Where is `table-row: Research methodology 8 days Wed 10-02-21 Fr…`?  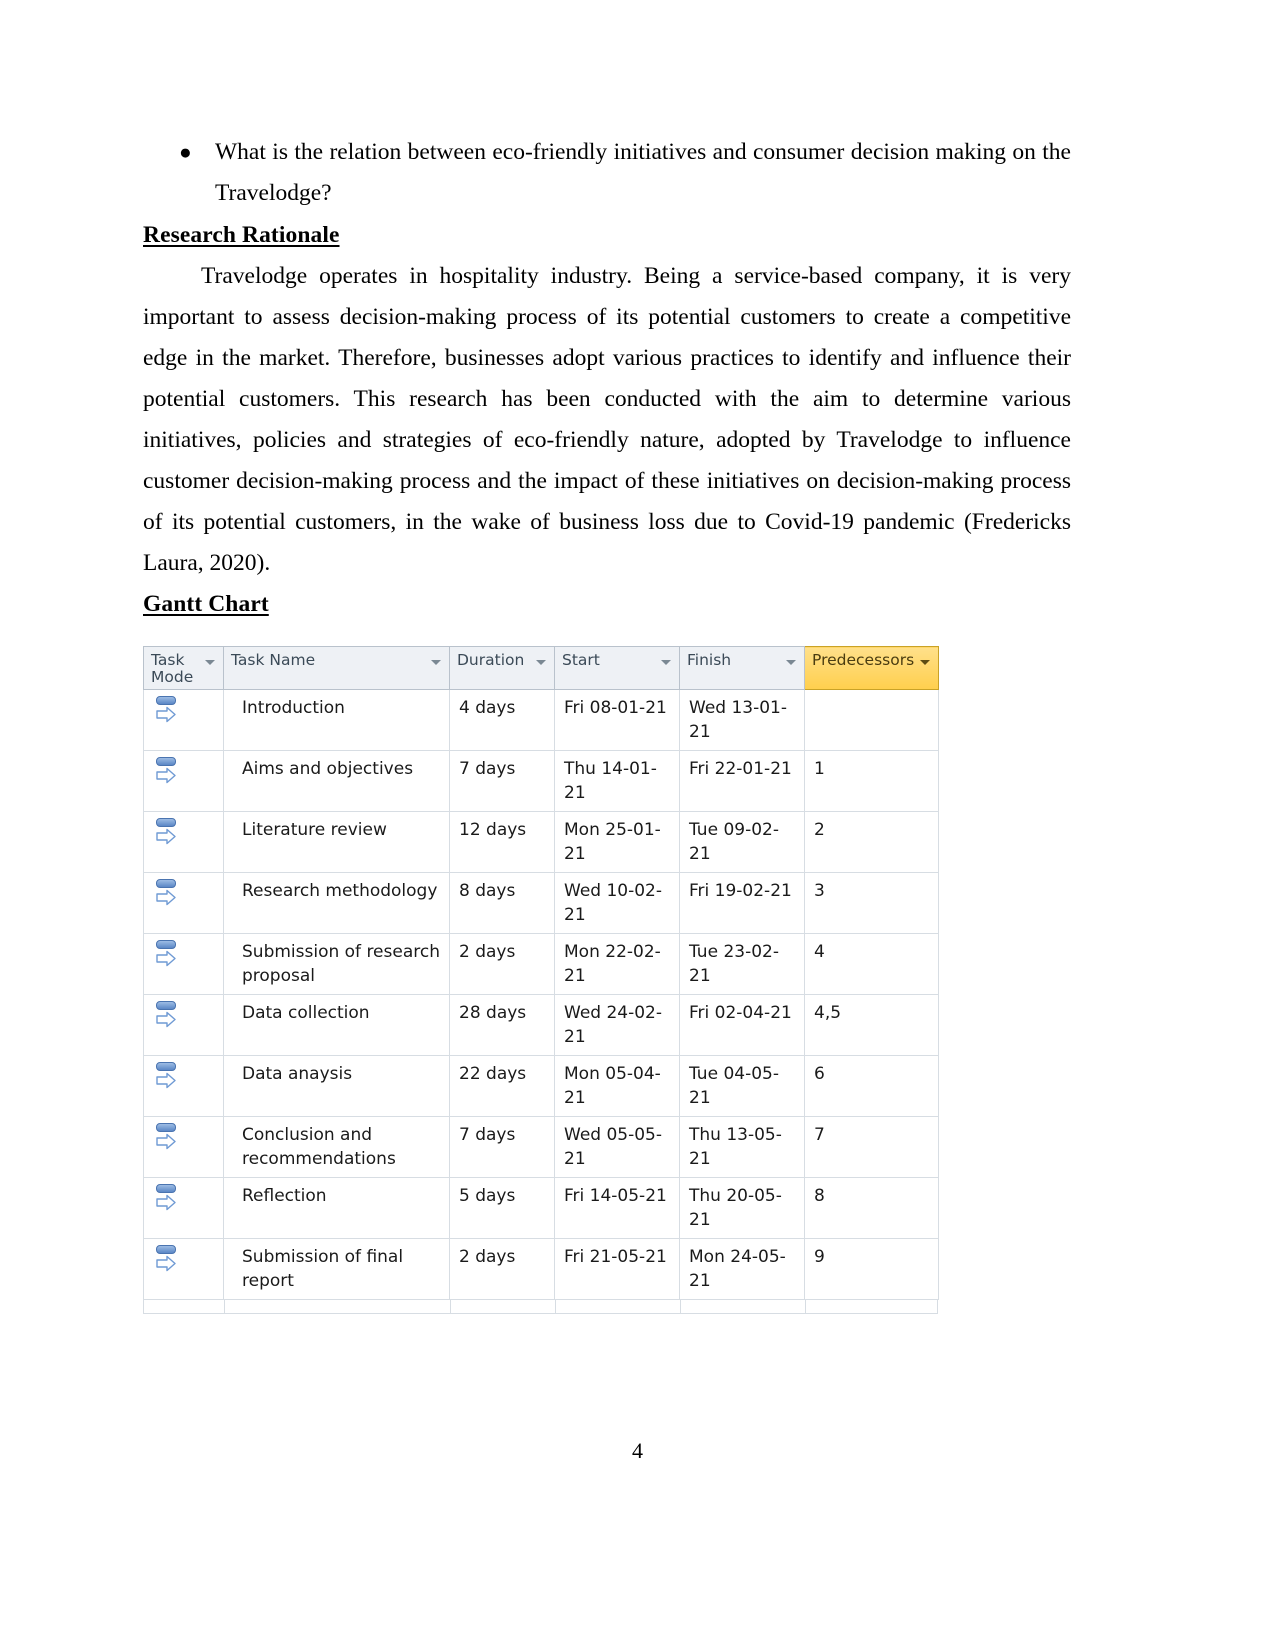 table-row: Research methodology 8 days Wed 10-02-21 Fr… is located at coordinates (541, 903).